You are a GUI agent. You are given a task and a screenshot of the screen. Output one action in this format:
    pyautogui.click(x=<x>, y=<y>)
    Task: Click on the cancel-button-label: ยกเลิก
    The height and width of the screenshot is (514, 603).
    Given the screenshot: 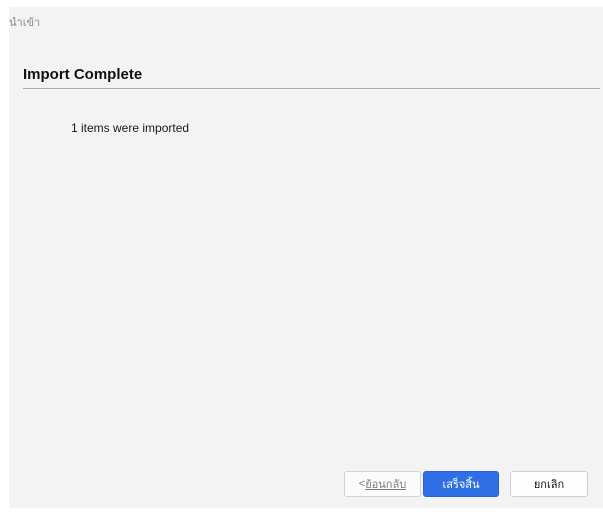 What is the action you would take?
    pyautogui.click(x=549, y=485)
    